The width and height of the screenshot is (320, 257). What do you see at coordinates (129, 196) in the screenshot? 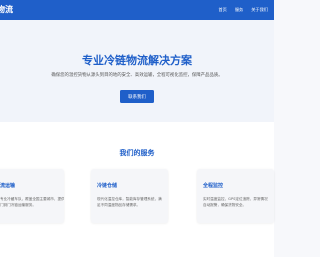
I see `service-card-storage: 冷链仓储 现代化温控仓库，智能库存管理系统，满足不同温度物品存储需求。` at bounding box center [129, 196].